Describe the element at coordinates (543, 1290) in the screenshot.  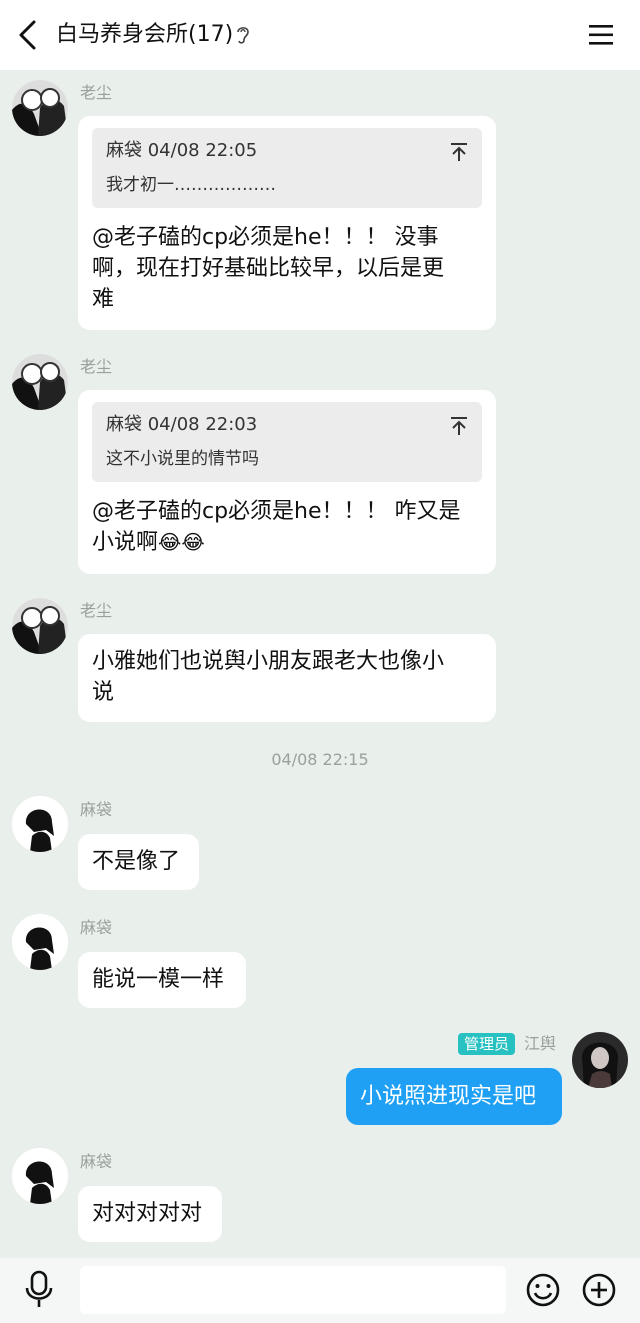
I see `emoji-icon` at that location.